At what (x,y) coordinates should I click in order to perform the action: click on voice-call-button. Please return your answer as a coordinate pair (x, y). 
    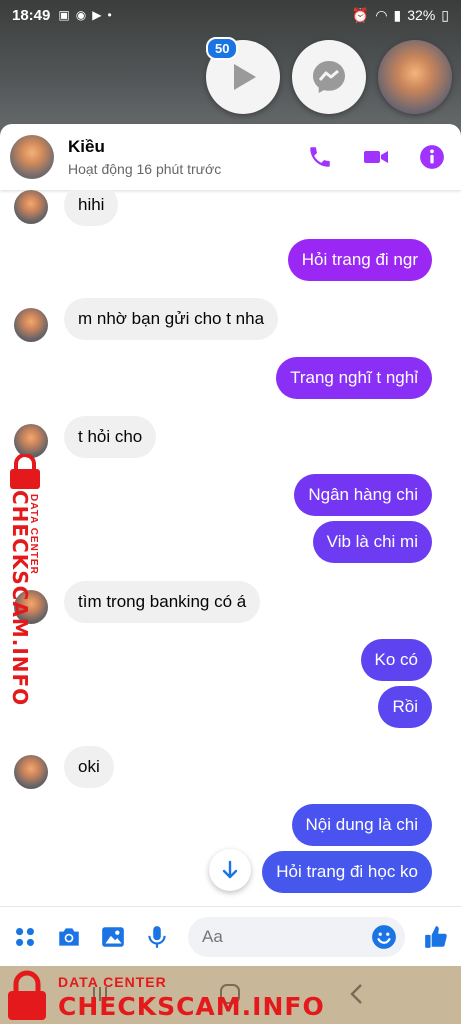
    Looking at the image, I should click on (320, 157).